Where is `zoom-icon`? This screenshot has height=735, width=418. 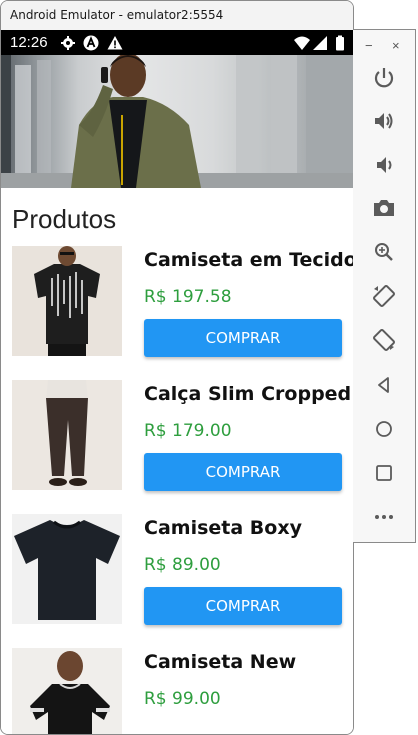
zoom-icon is located at coordinates (384, 252).